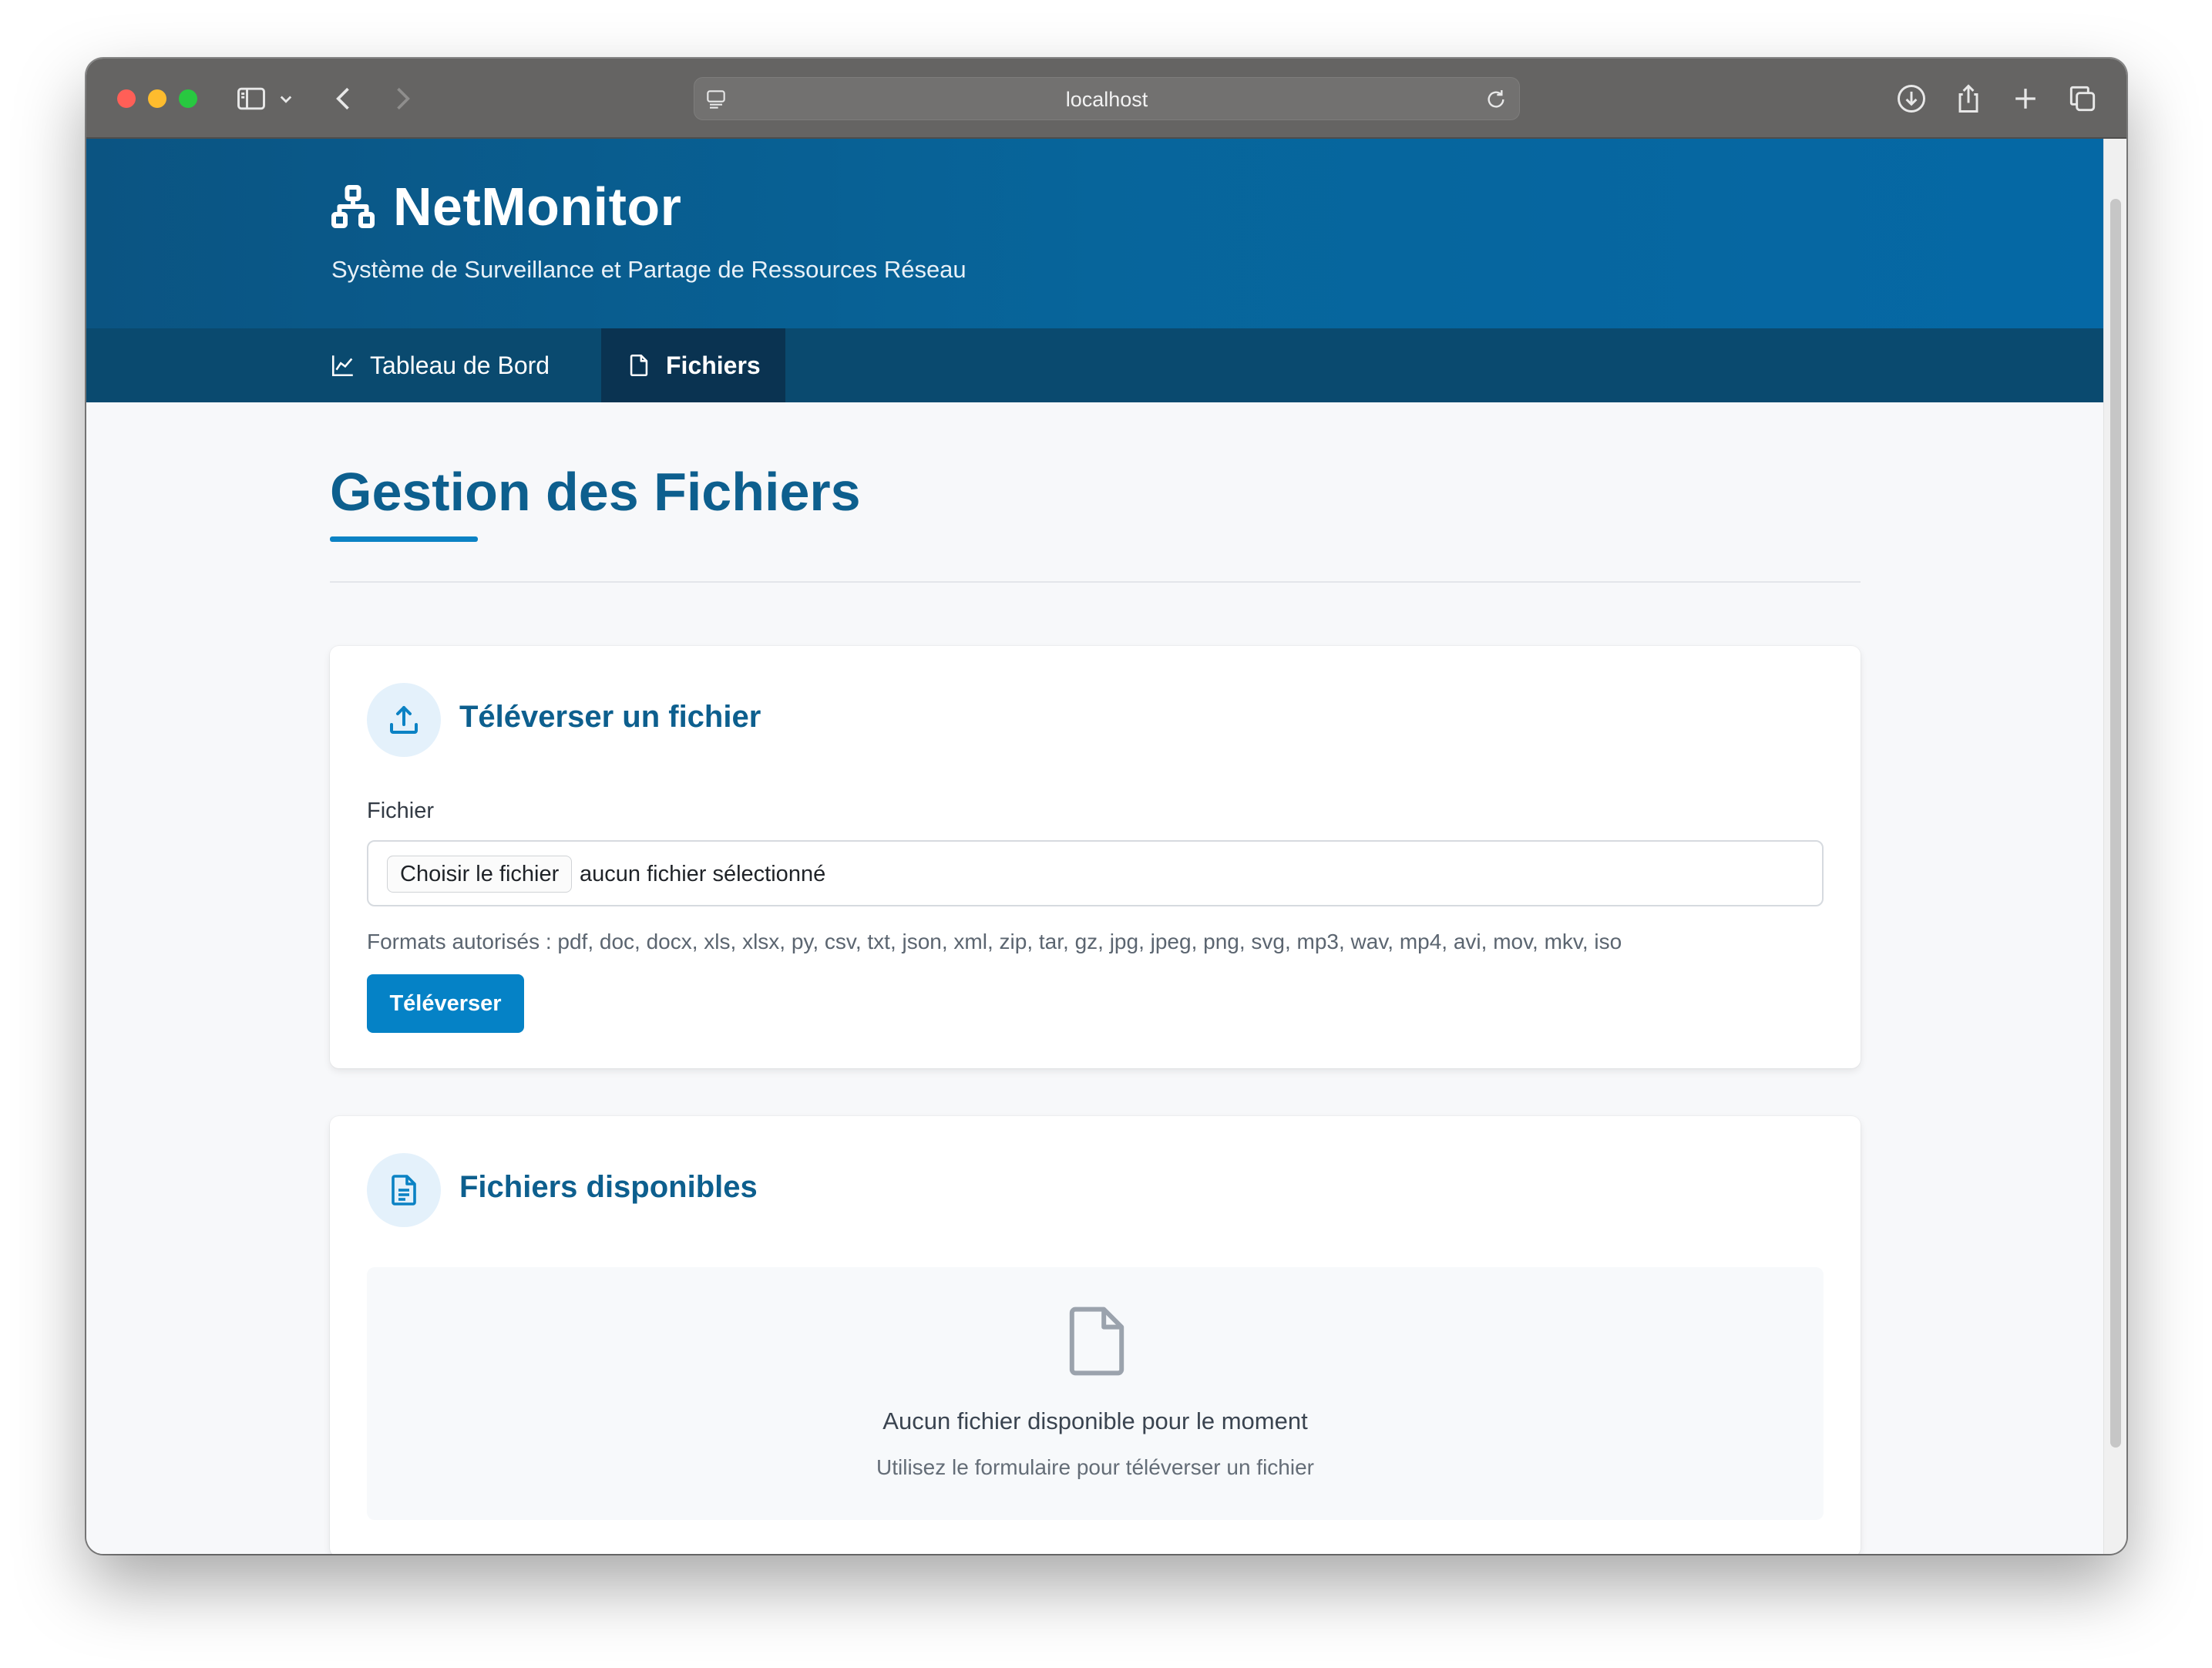 This screenshot has height=1668, width=2212. I want to click on file-status-text: aucun fichier sélectionné, so click(703, 874).